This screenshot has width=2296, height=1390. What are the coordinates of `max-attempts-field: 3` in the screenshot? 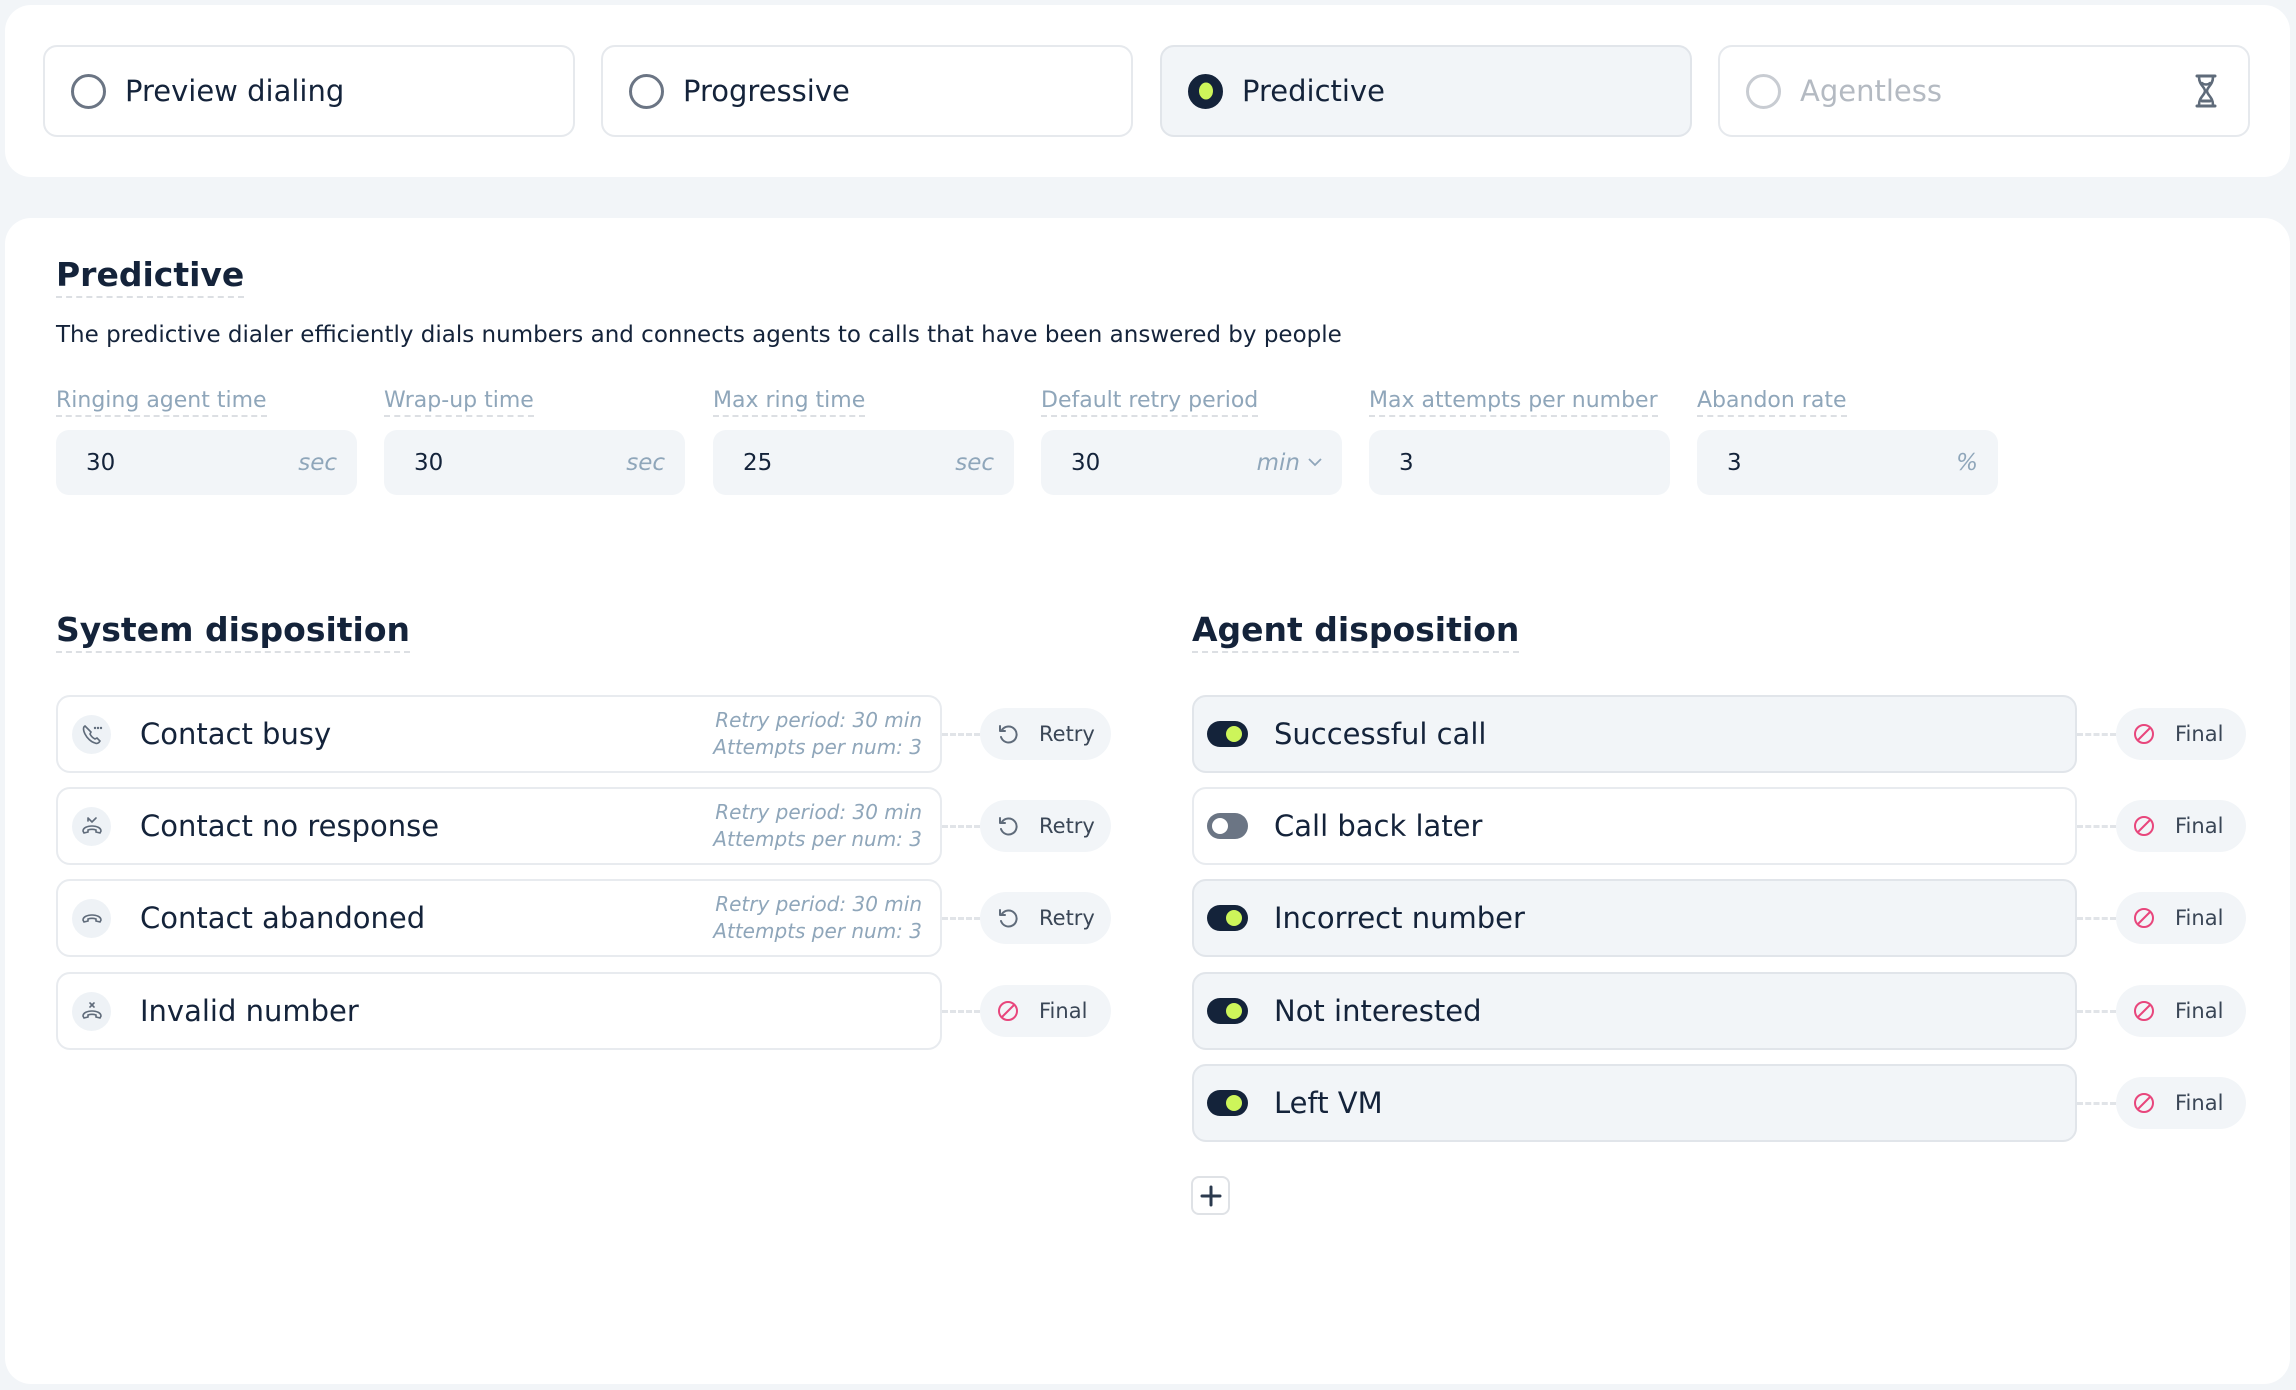 It's located at (1519, 462).